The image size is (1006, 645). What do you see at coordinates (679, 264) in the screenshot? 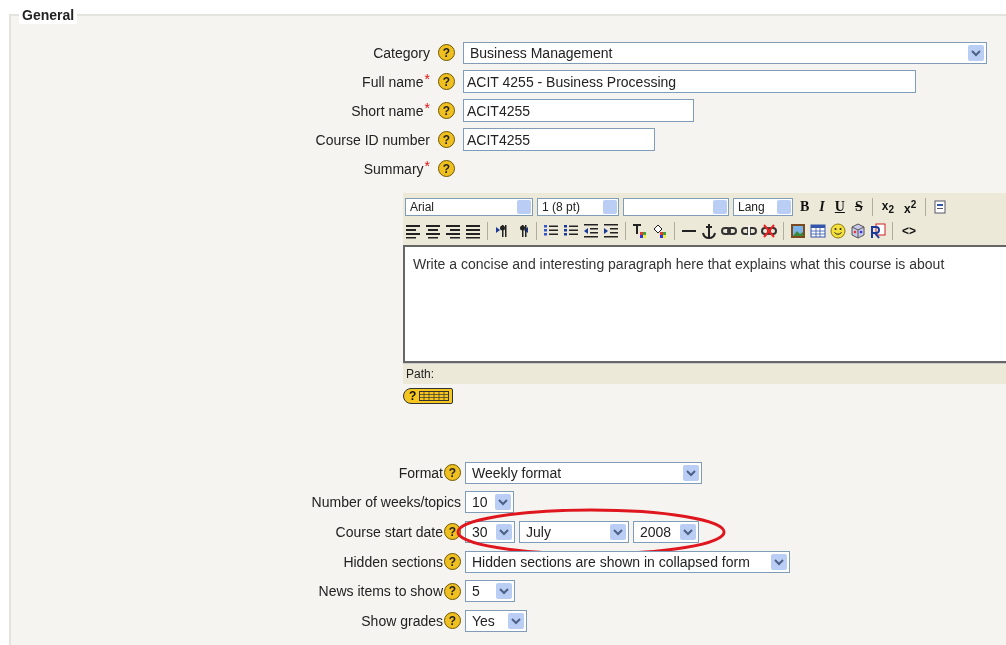
I see `editor-content: Write a concise and interesting paragraph here that explains what this course is about` at bounding box center [679, 264].